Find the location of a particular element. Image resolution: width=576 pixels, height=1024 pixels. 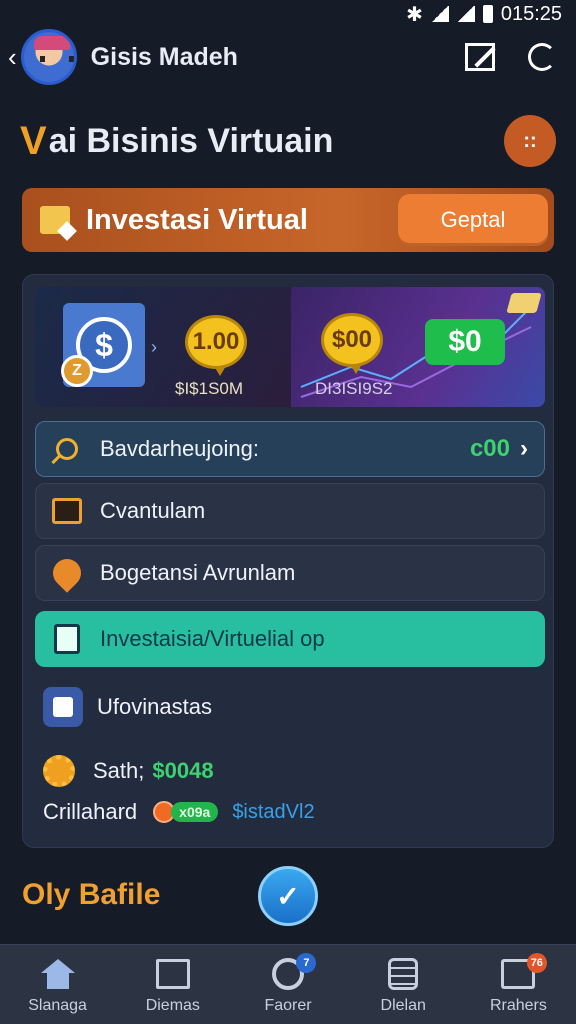

green-pill: x09a is located at coordinates (195, 812).